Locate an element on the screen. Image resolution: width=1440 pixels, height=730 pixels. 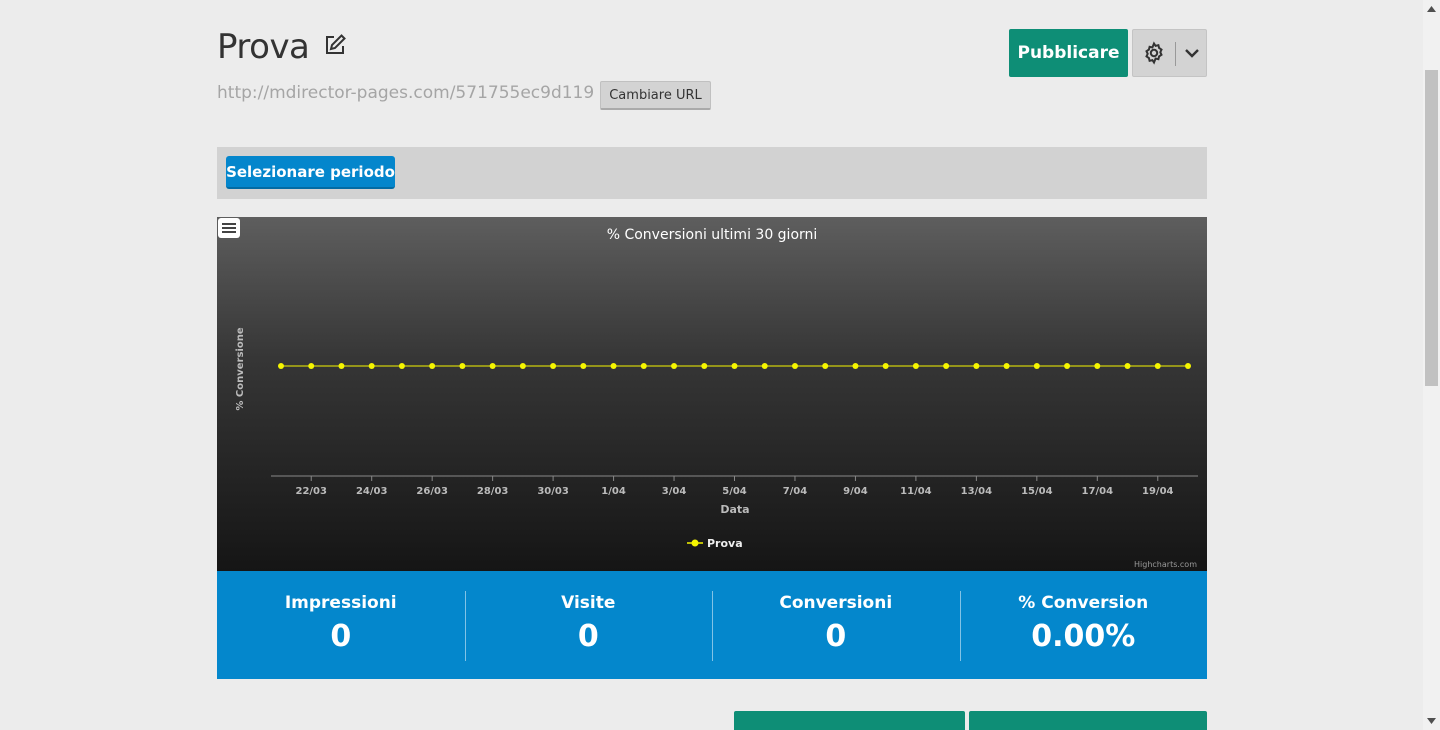
x-tick-label: 24/03 is located at coordinates (372, 491).